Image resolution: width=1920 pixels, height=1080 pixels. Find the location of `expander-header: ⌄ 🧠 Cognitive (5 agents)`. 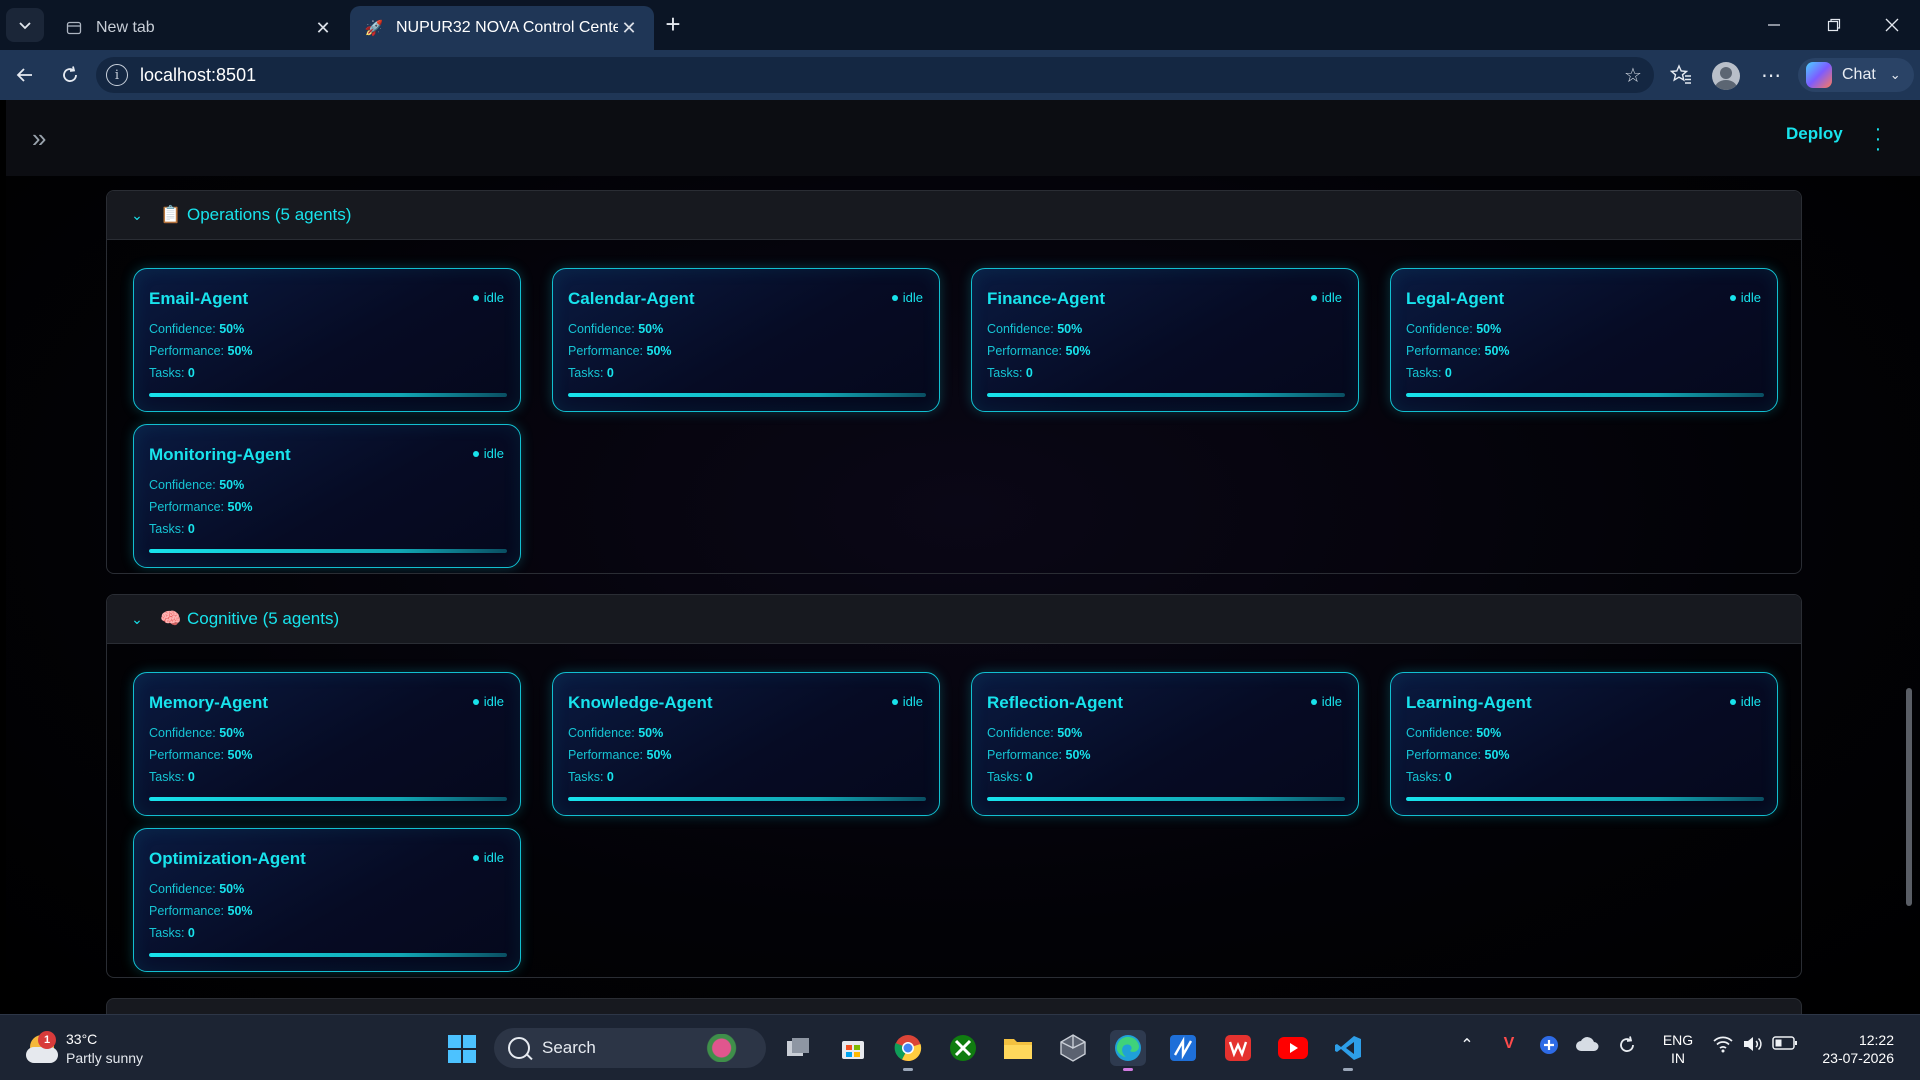

expander-header: ⌄ 🧠 Cognitive (5 agents) is located at coordinates (954, 619).